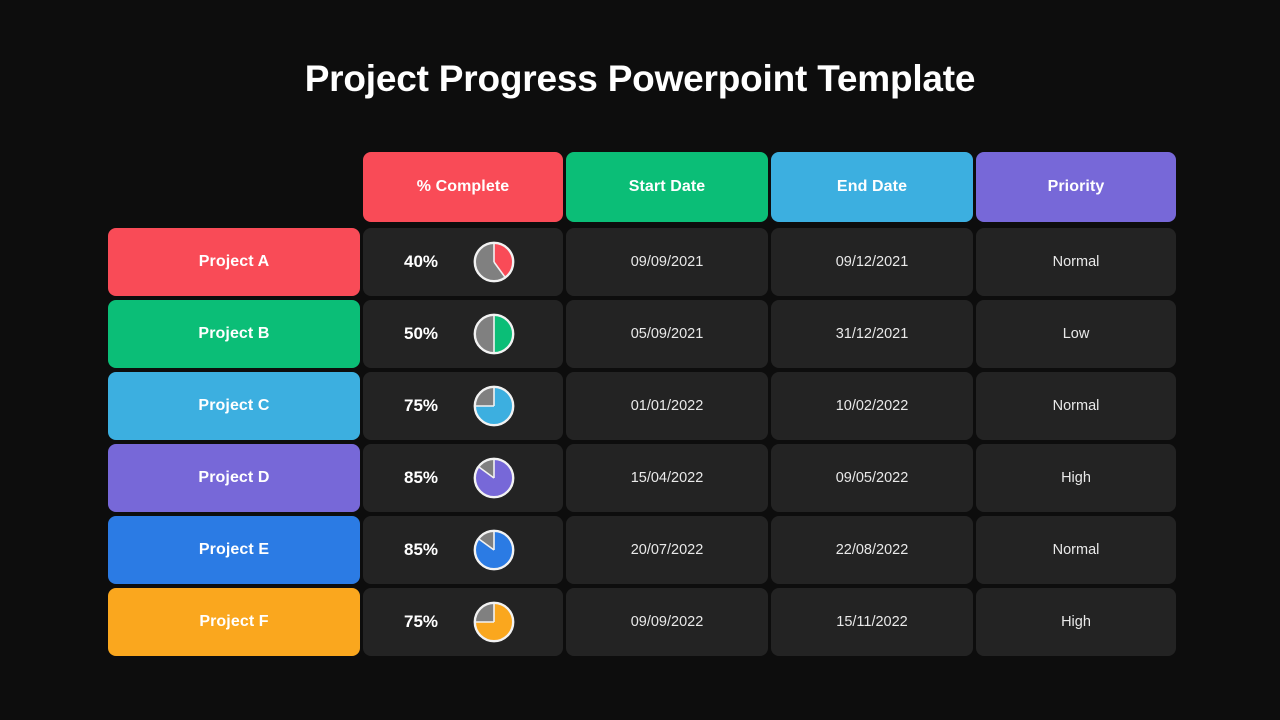 This screenshot has height=720, width=1280. Describe the element at coordinates (234, 187) in the screenshot. I see `header-spacer` at that location.